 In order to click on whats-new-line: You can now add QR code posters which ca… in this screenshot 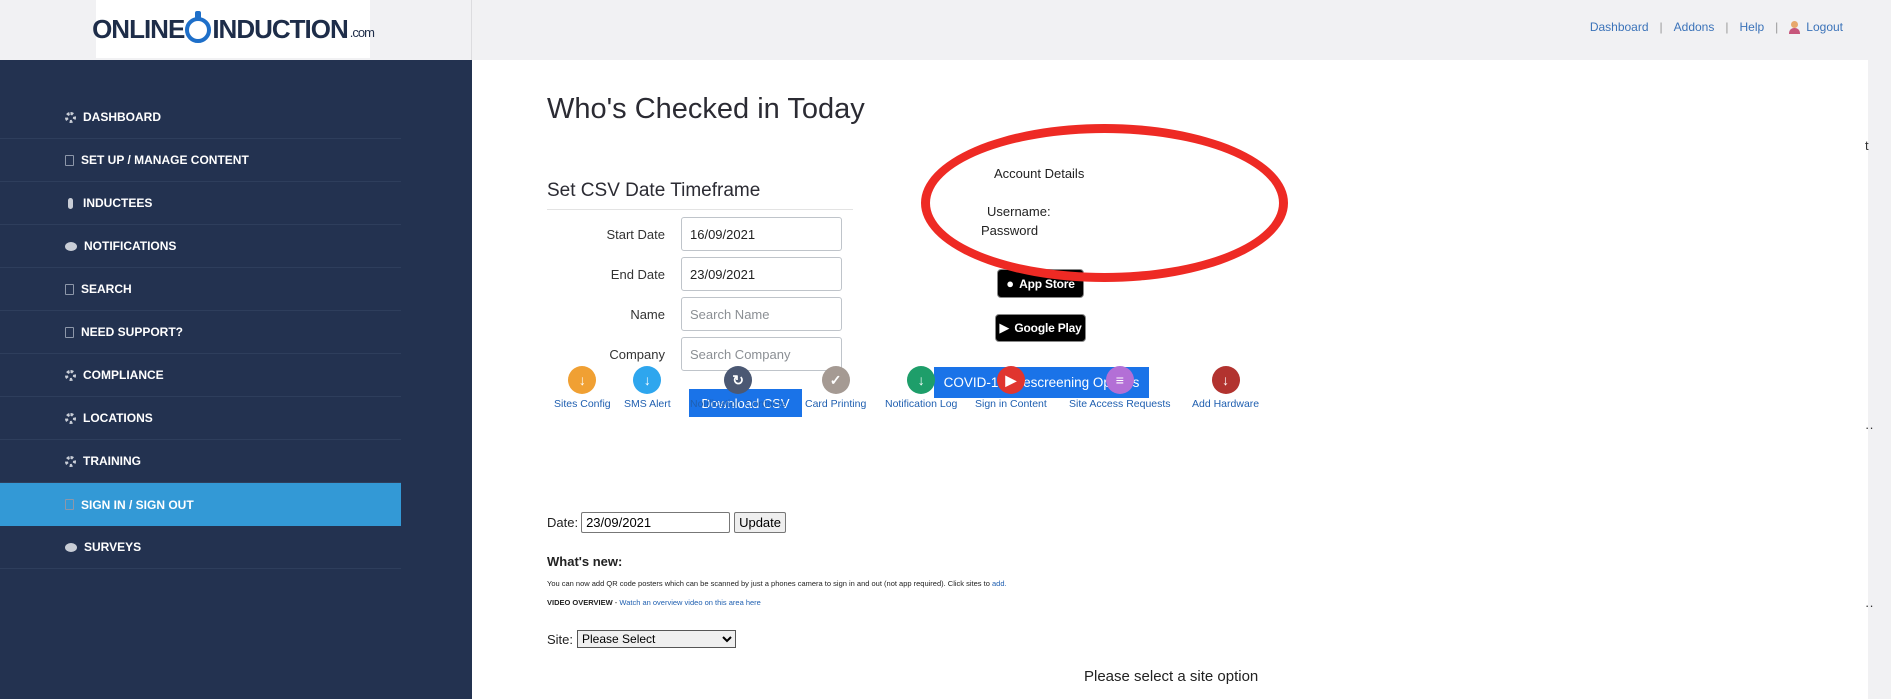, I will do `click(768, 583)`.